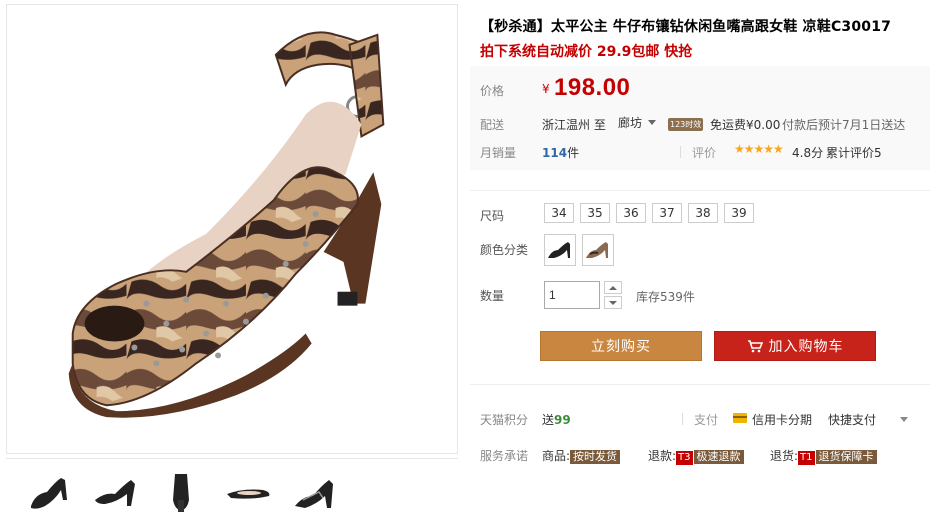  What do you see at coordinates (706, 420) in the screenshot?
I see `payment-label: 支付` at bounding box center [706, 420].